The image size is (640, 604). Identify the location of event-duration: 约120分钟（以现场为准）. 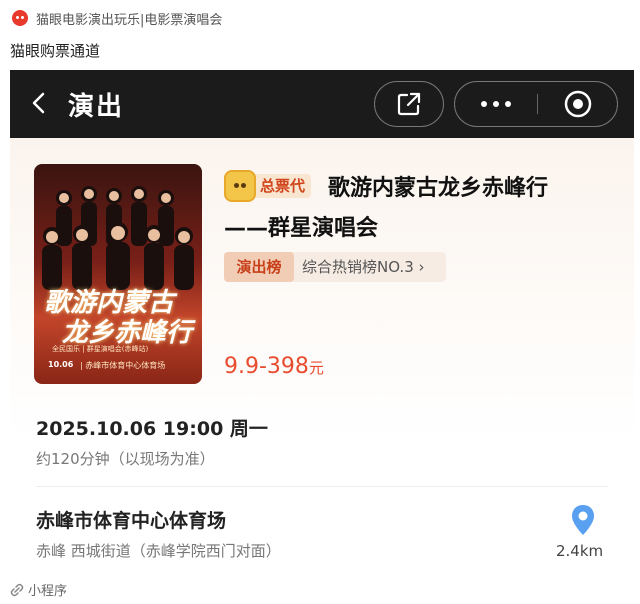
(125, 459).